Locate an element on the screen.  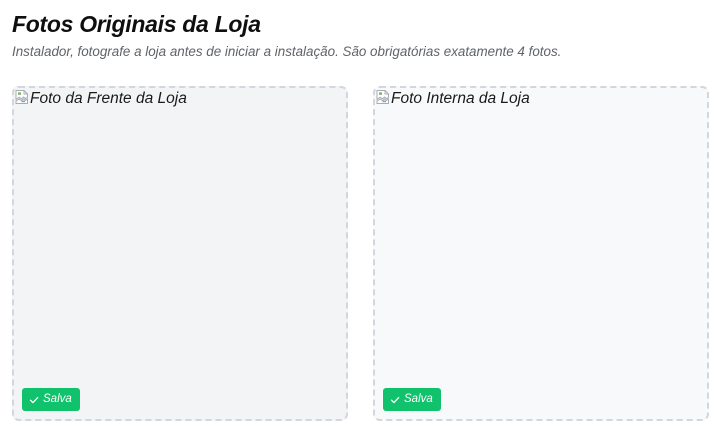
page-title: Fotos Originais da Loja is located at coordinates (136, 24).